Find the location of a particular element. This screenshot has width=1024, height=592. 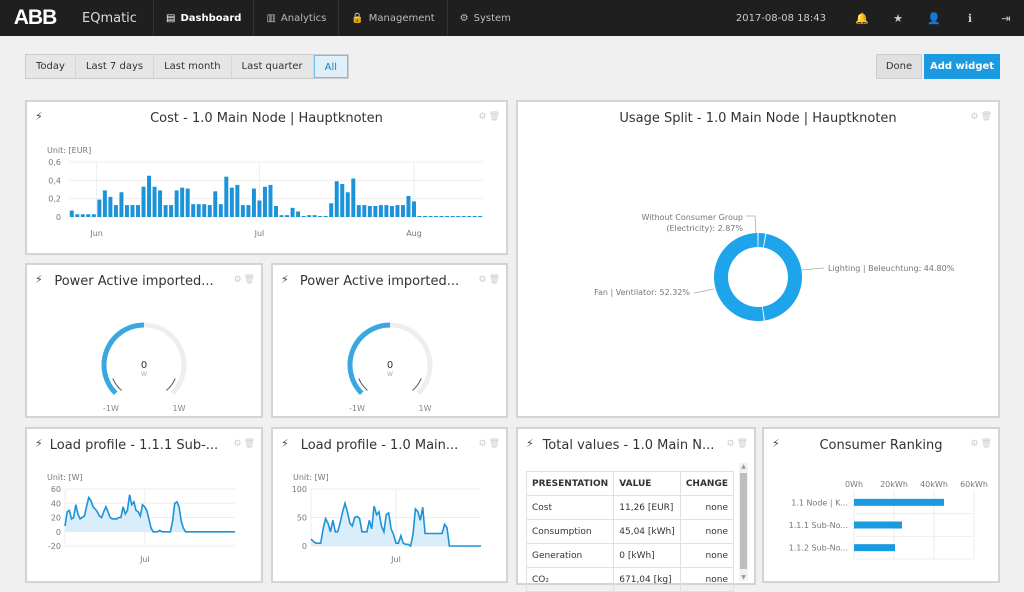

widget-power-active-2: ⚡ Power Active imported... ⚙ 🗑 0 W -1W 1W is located at coordinates (389, 340).